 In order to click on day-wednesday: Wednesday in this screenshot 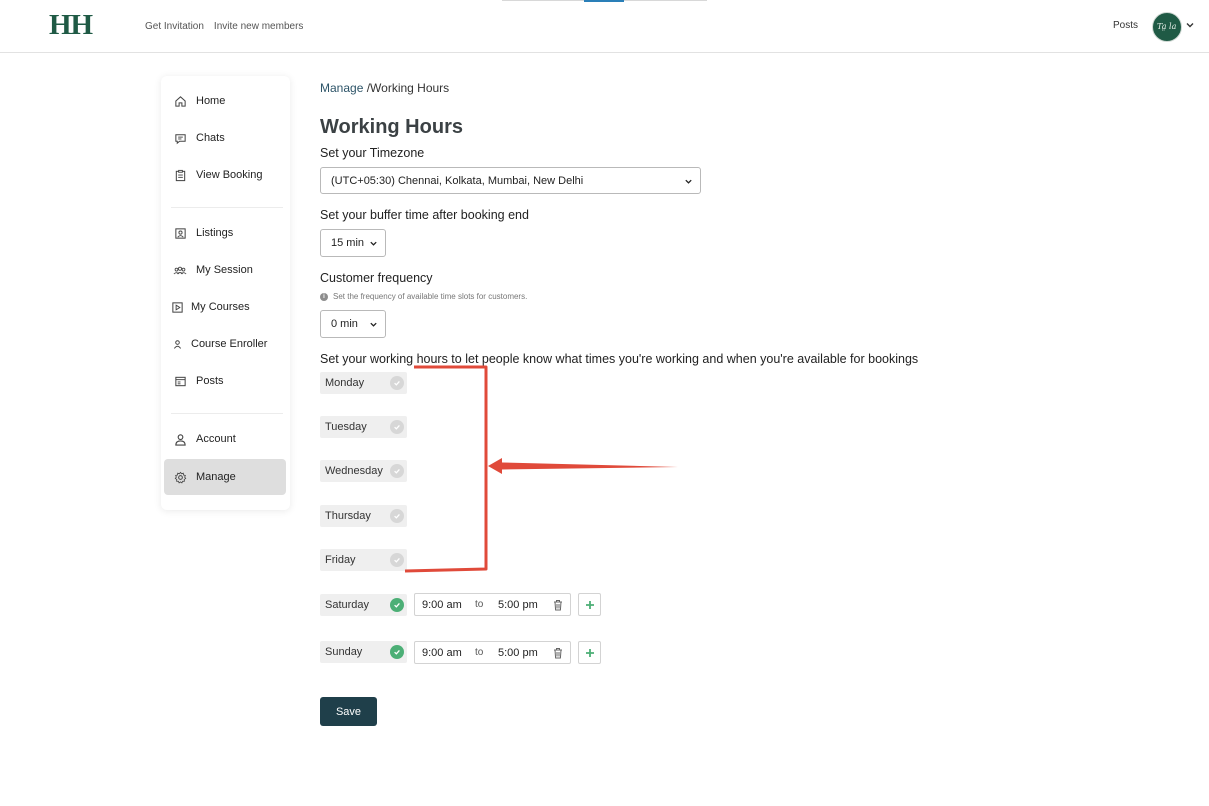, I will do `click(363, 471)`.